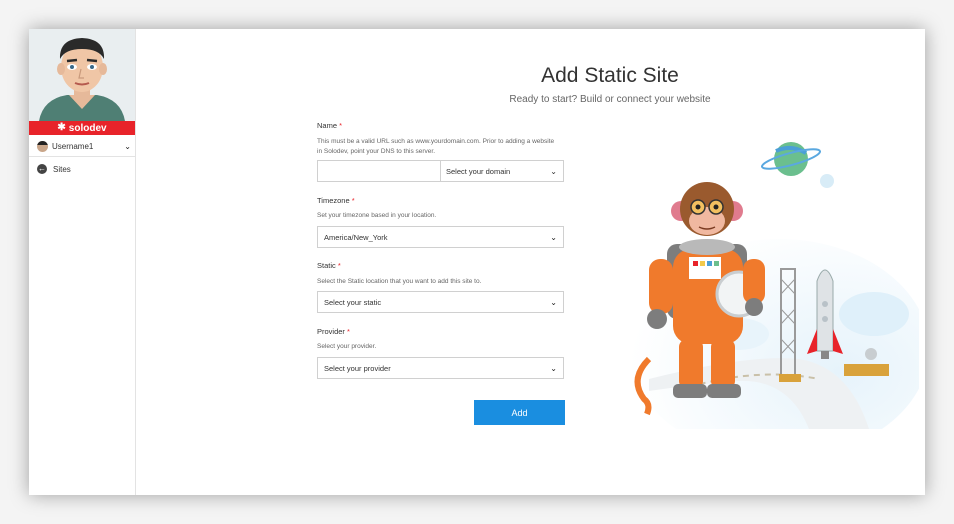 This screenshot has width=954, height=524. I want to click on static-label-text: Static, so click(326, 265).